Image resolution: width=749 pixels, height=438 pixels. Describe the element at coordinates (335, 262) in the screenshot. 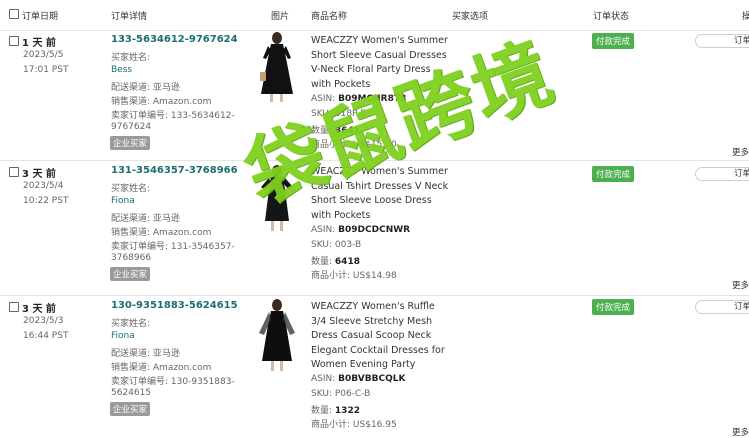

I see `product-qty: 数量: 6418` at that location.